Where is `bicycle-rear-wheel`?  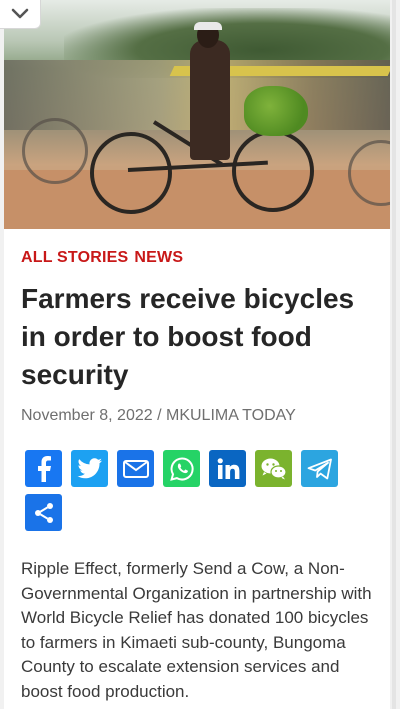
bicycle-rear-wheel is located at coordinates (273, 171).